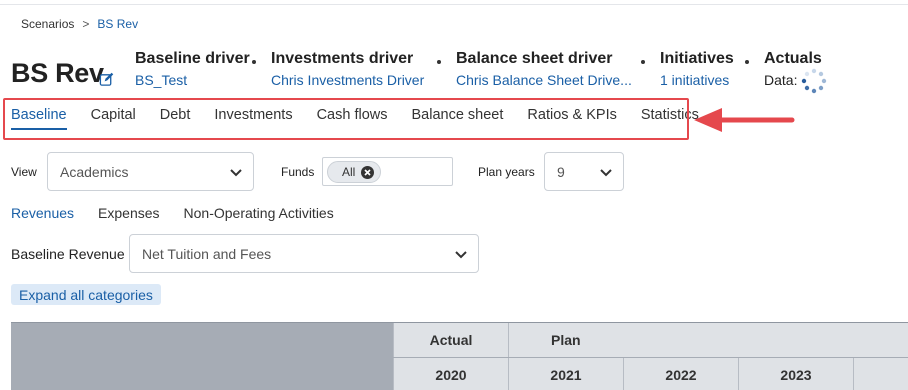 The image size is (908, 390). What do you see at coordinates (697, 80) in the screenshot?
I see `initiatives-link: 1 initiatives` at bounding box center [697, 80].